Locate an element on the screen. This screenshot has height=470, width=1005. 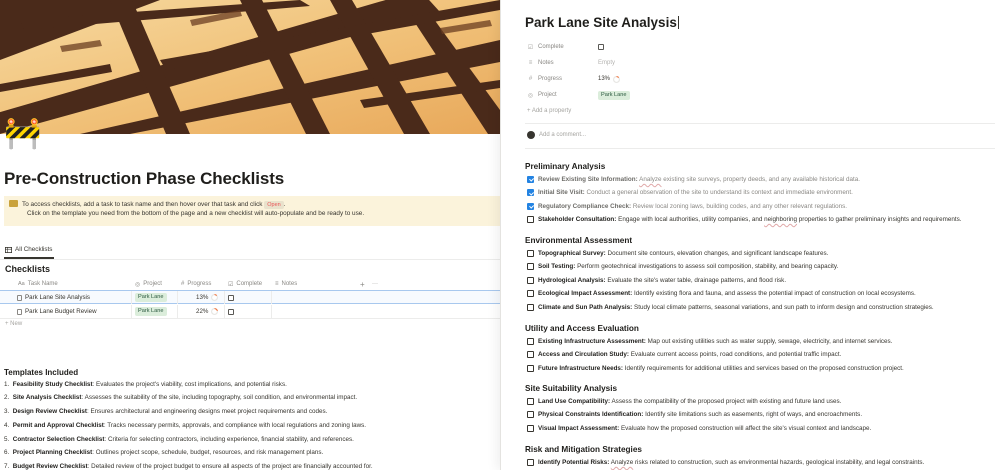
spellcheck-word: neighboring is located at coordinates (781, 220).